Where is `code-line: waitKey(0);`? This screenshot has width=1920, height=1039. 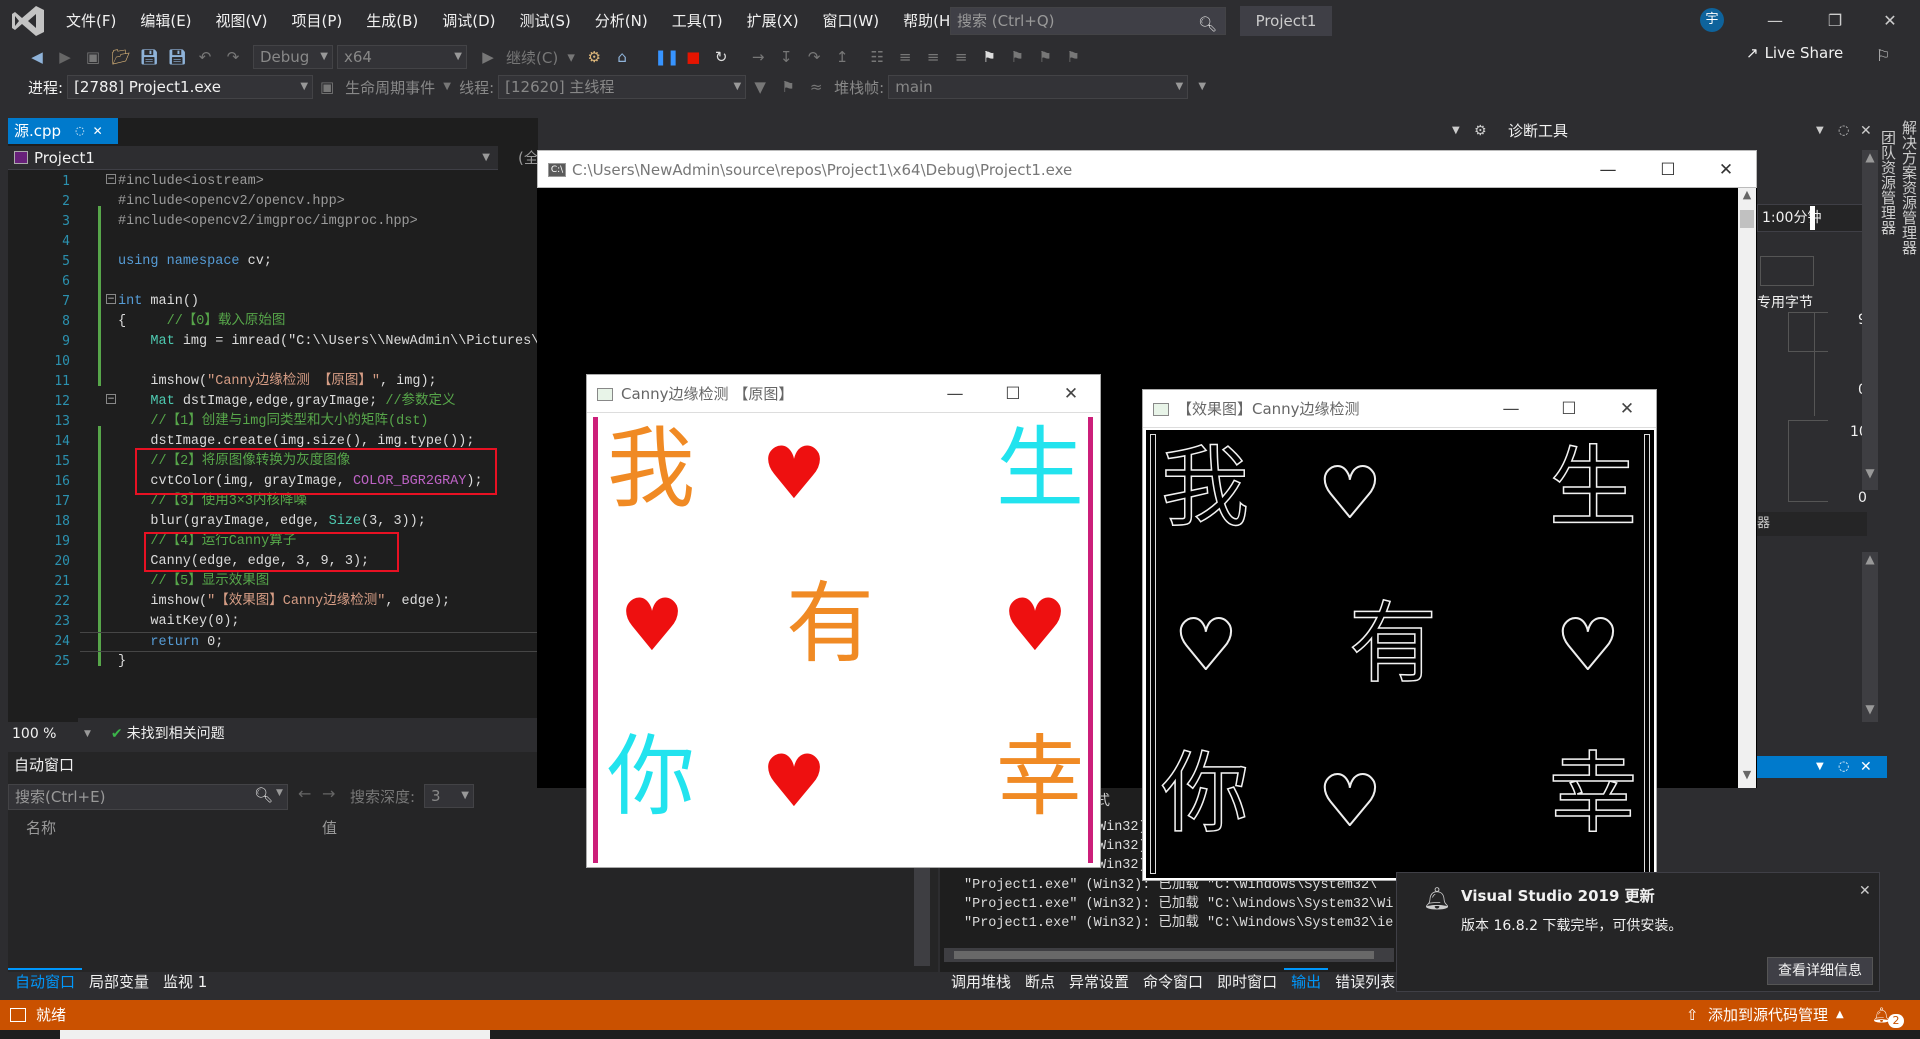
code-line: waitKey(0); is located at coordinates (309, 622).